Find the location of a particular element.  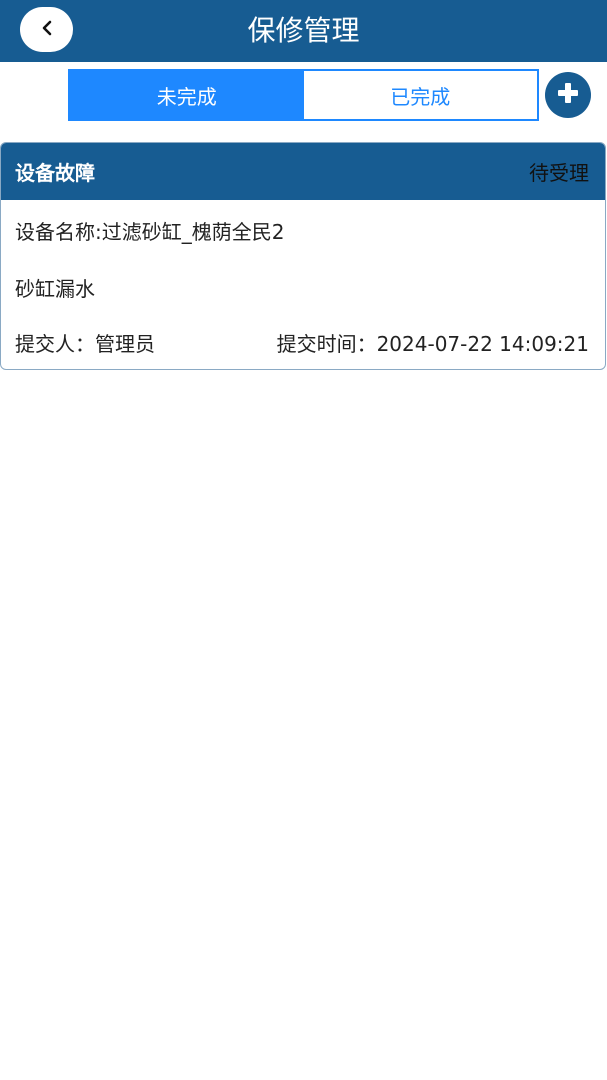

status-tabs: 未完成 已完成 is located at coordinates (303, 95).